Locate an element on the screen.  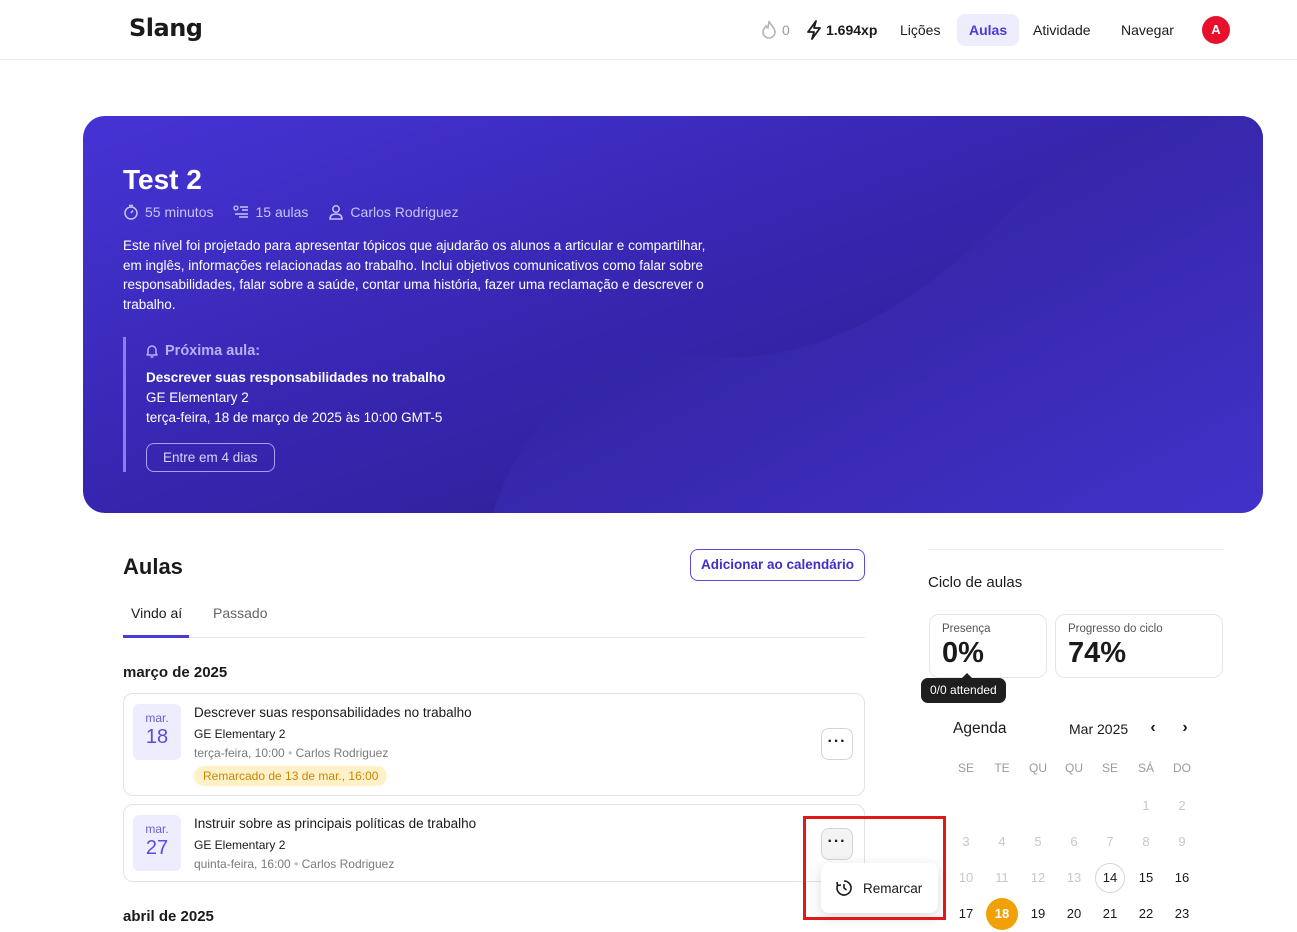
attendance-value: 0% is located at coordinates (963, 653).